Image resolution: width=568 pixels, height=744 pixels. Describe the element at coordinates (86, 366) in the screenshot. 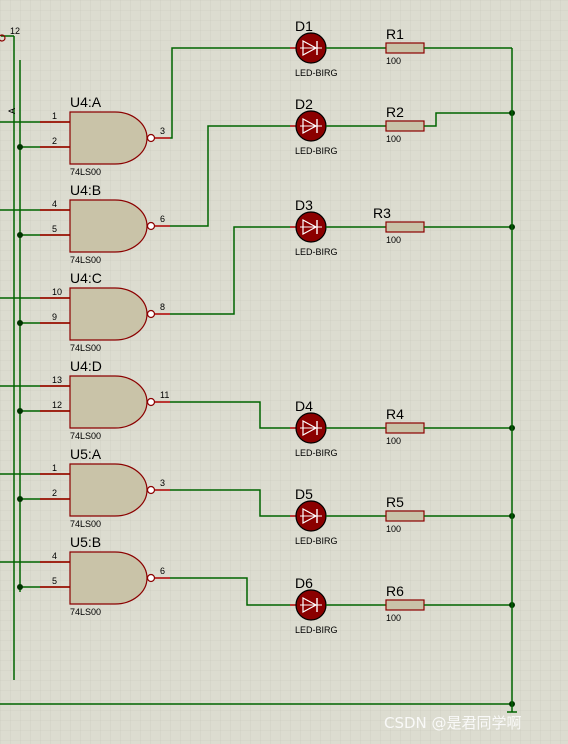

I see `gate-reference: U4:D` at that location.